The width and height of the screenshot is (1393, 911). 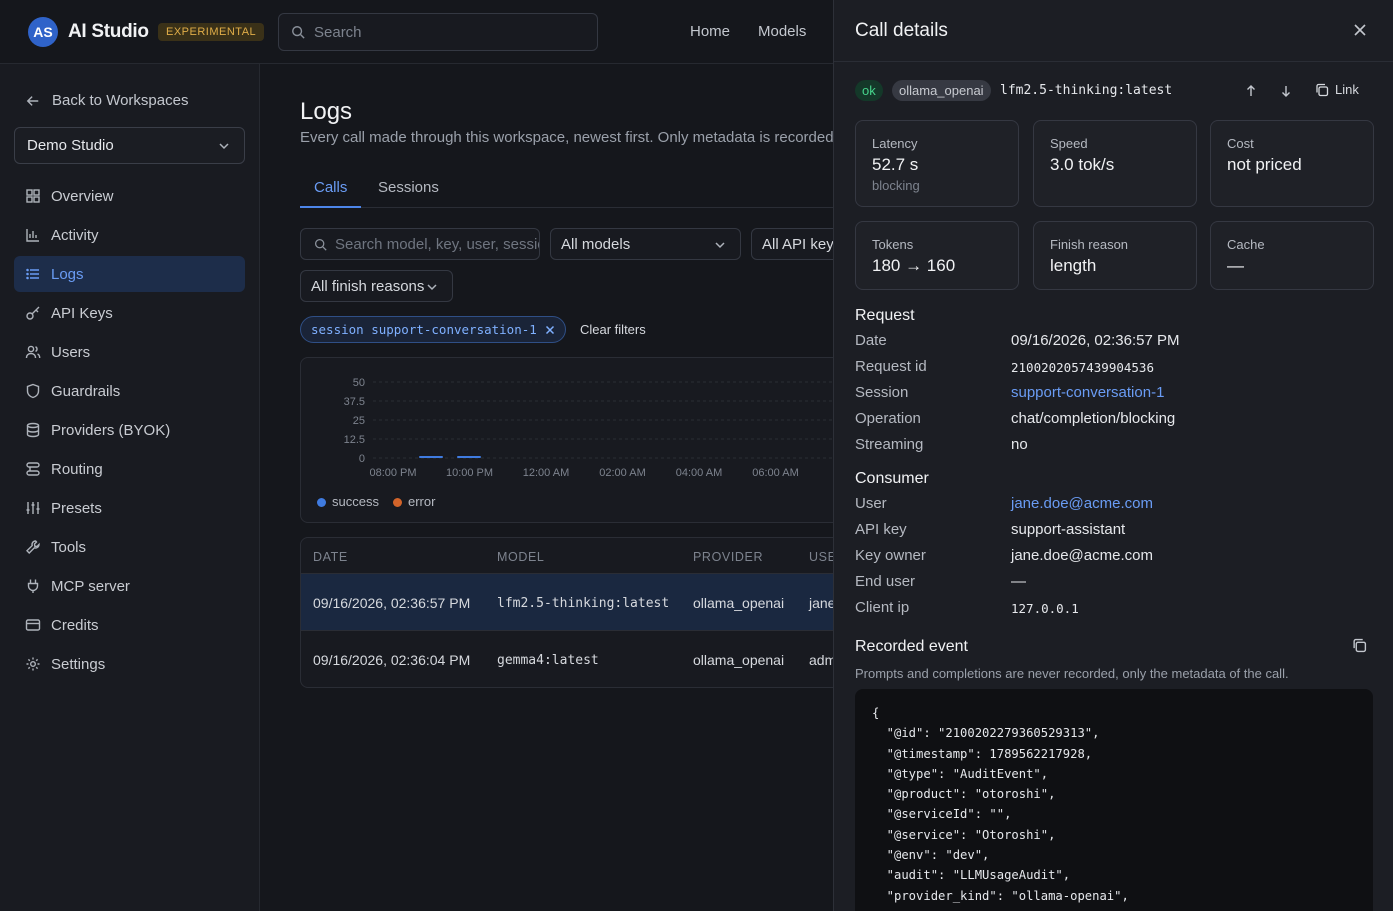 I want to click on workspace-name: Demo Studio, so click(x=70, y=145).